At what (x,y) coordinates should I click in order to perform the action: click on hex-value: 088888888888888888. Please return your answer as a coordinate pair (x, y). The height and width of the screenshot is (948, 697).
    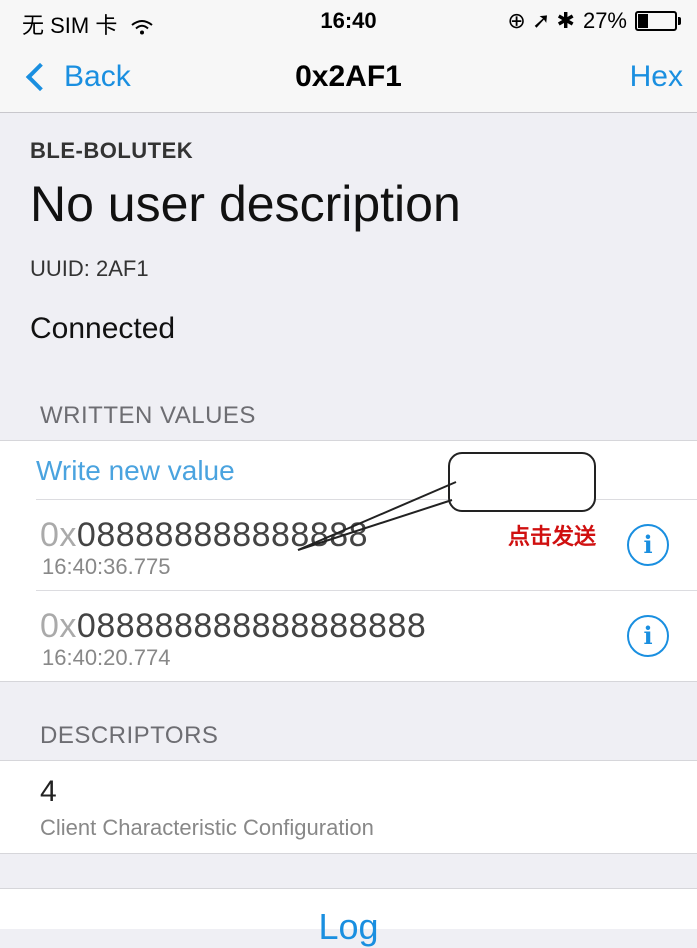
    Looking at the image, I should click on (251, 626).